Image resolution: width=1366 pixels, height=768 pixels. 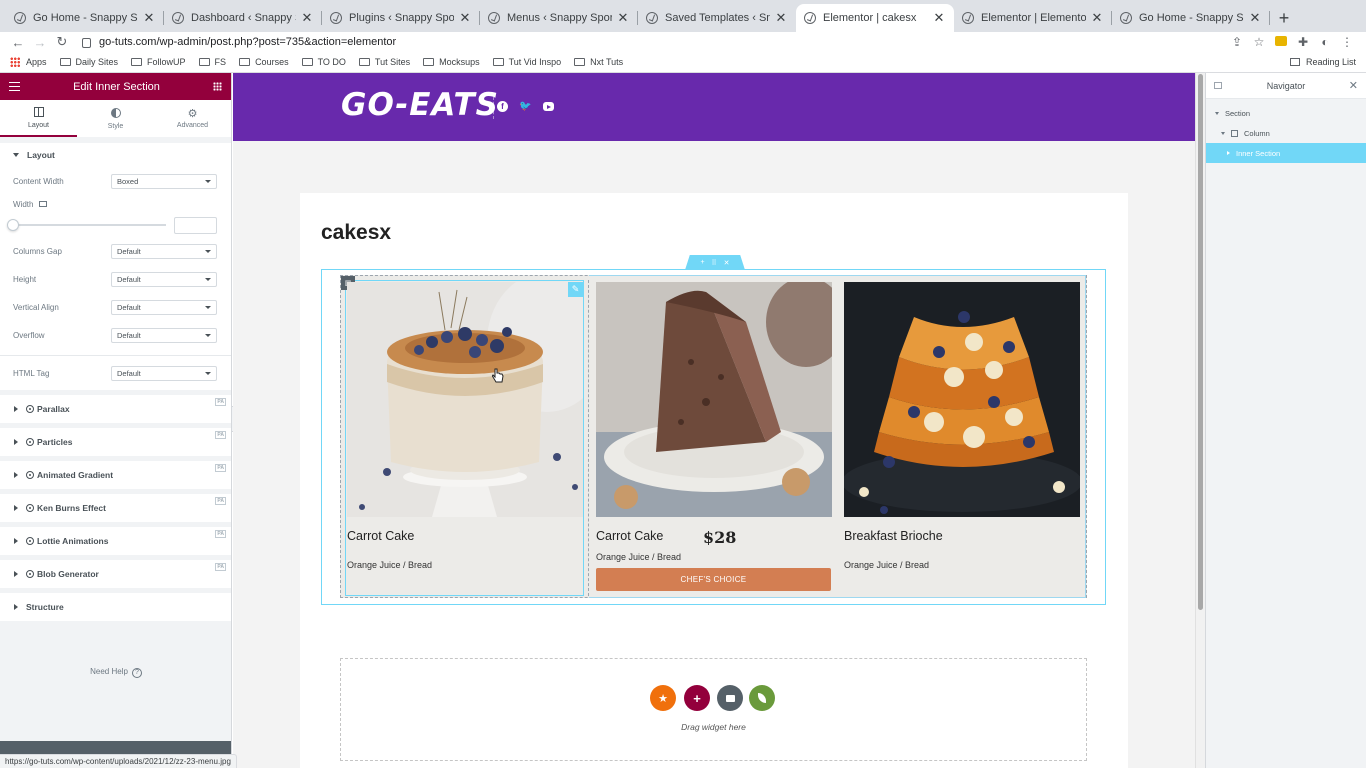 I want to click on reading-list-button: Reading List, so click(x=1322, y=62).